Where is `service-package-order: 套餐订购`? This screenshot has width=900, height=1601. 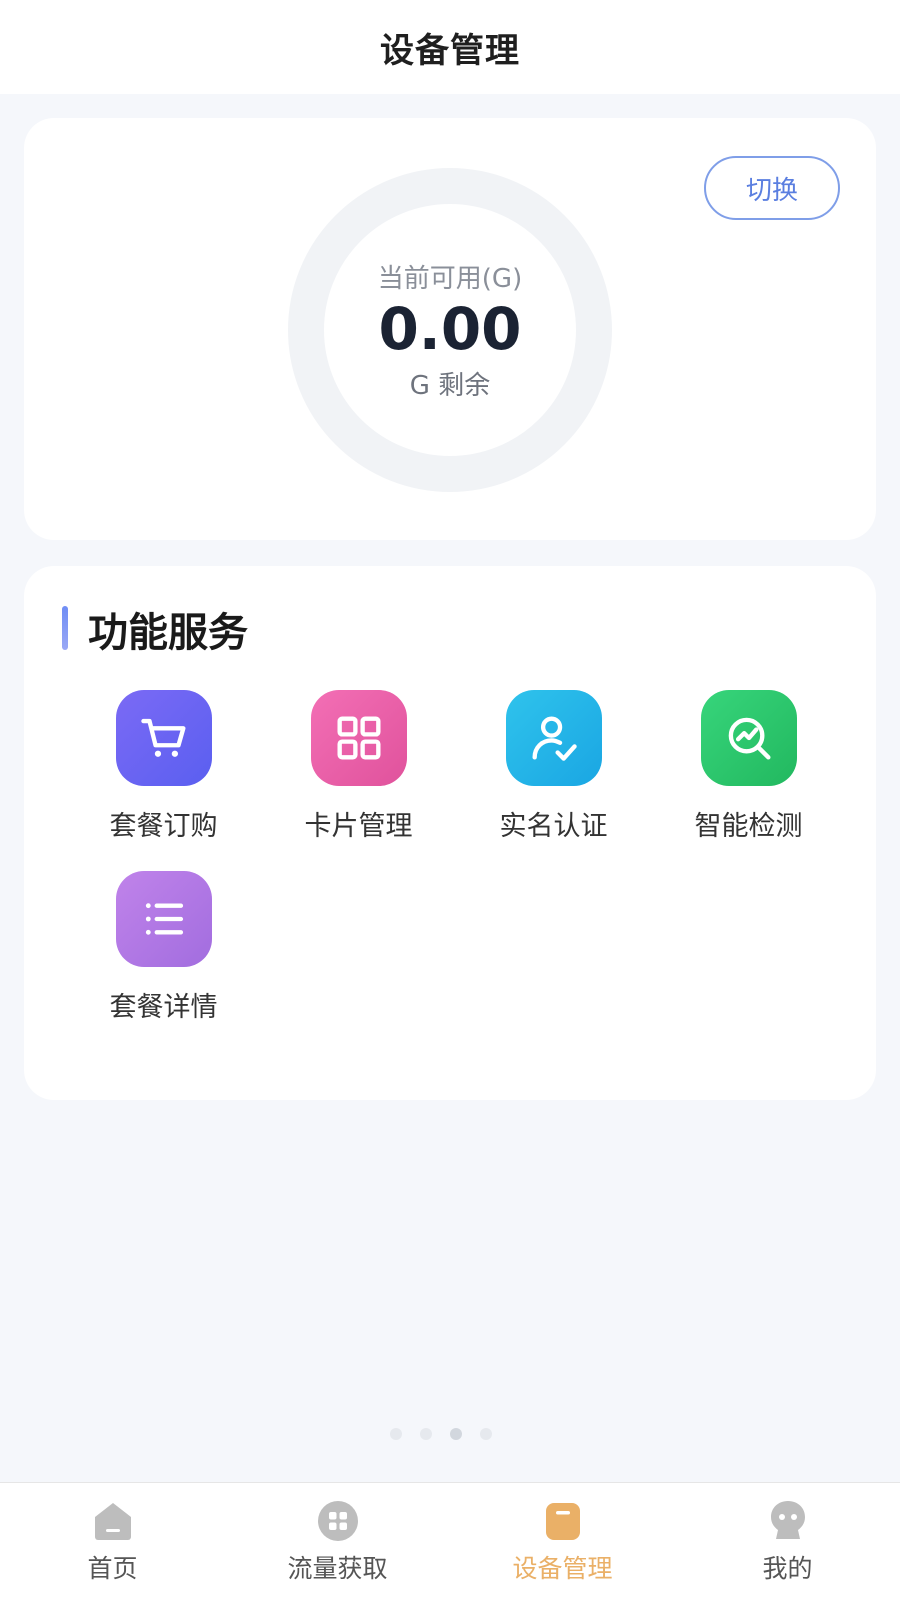 service-package-order: 套餐订购 is located at coordinates (163, 766).